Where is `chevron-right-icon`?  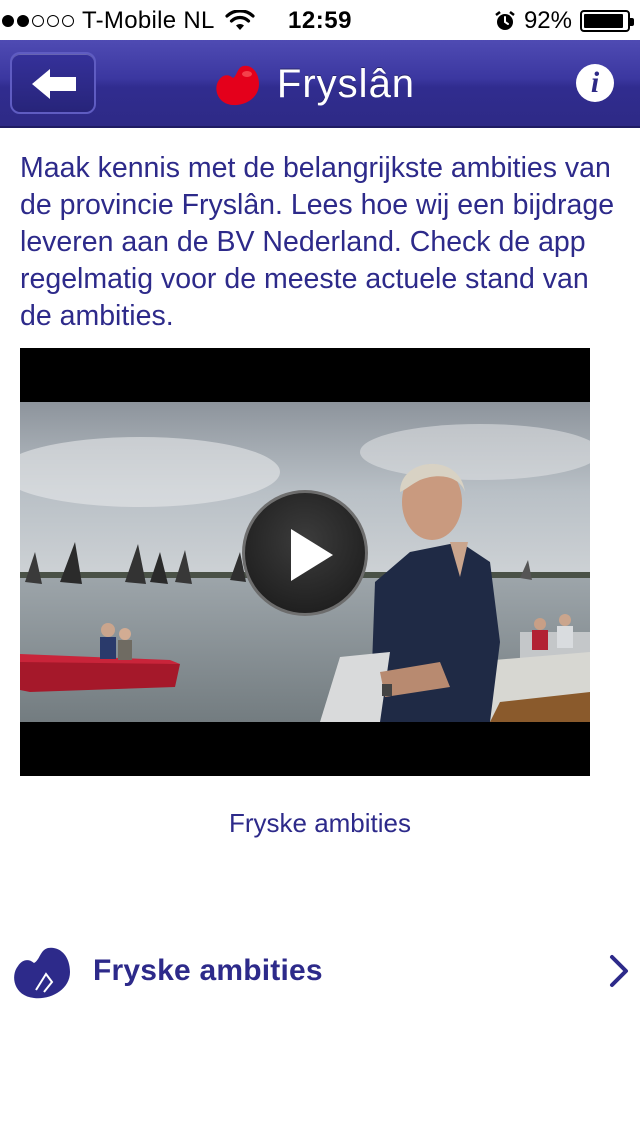
chevron-right-icon is located at coordinates (619, 971).